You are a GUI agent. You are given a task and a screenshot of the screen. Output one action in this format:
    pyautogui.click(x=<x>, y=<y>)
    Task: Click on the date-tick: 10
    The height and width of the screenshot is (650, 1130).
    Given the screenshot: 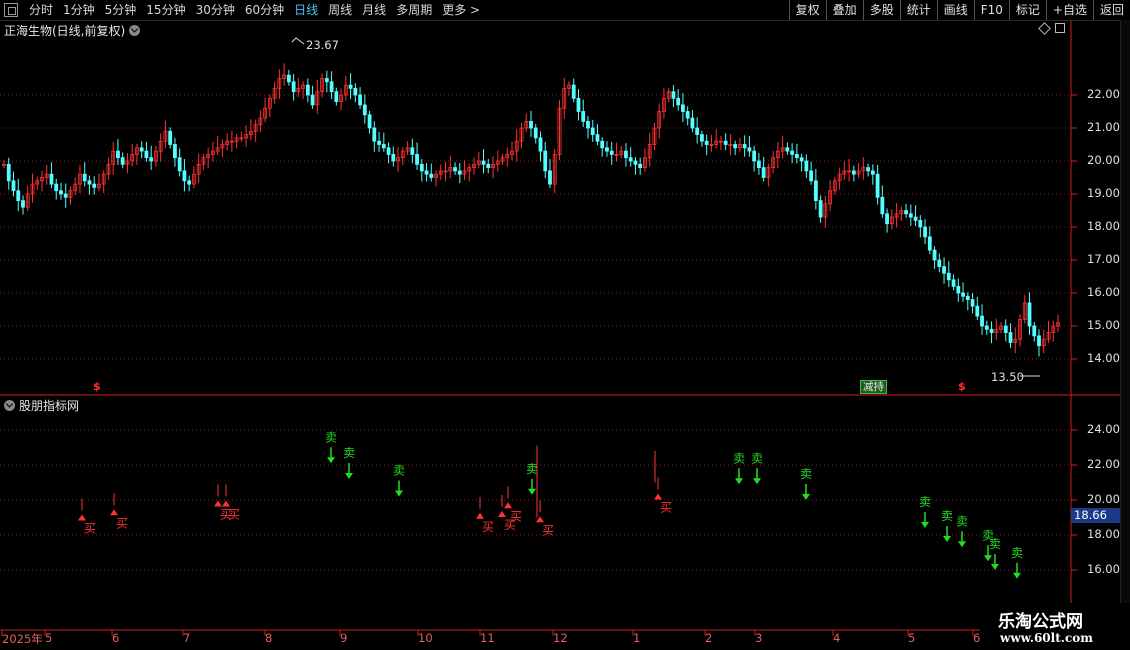 What is the action you would take?
    pyautogui.click(x=425, y=638)
    